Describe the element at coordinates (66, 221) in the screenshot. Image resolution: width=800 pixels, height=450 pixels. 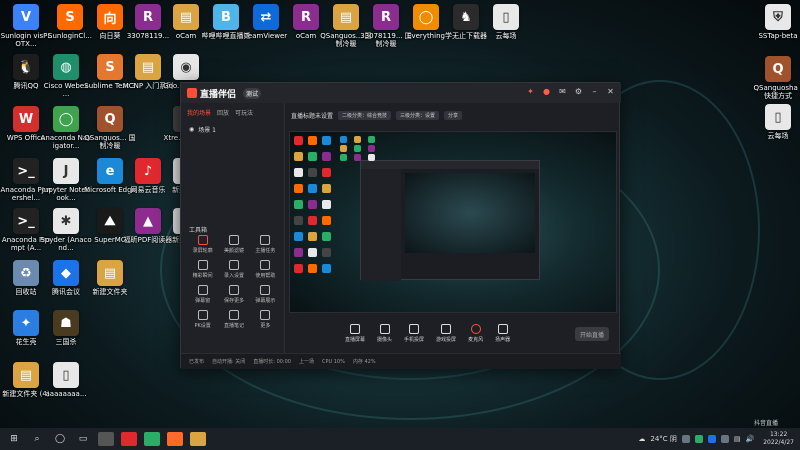
I see `spyder-icon: ✱` at that location.